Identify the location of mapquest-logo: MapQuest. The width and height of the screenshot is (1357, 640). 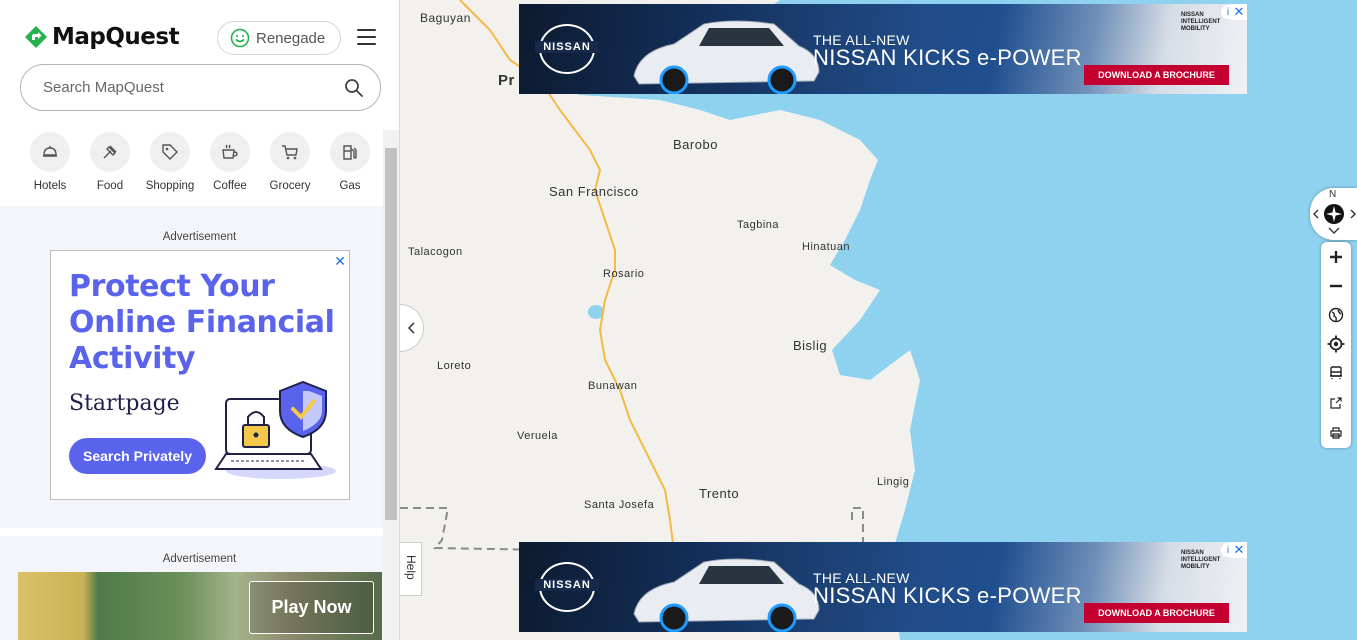
(102, 37).